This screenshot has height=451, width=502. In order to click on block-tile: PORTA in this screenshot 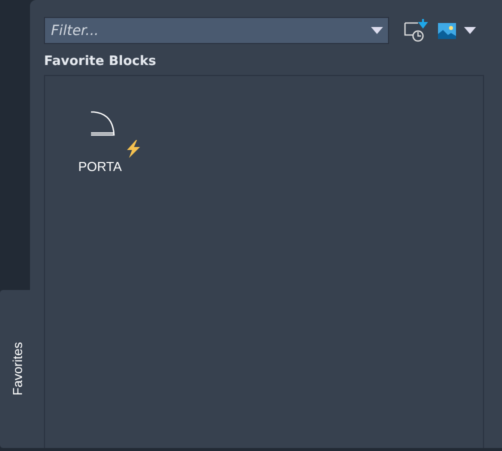, I will do `click(100, 138)`.